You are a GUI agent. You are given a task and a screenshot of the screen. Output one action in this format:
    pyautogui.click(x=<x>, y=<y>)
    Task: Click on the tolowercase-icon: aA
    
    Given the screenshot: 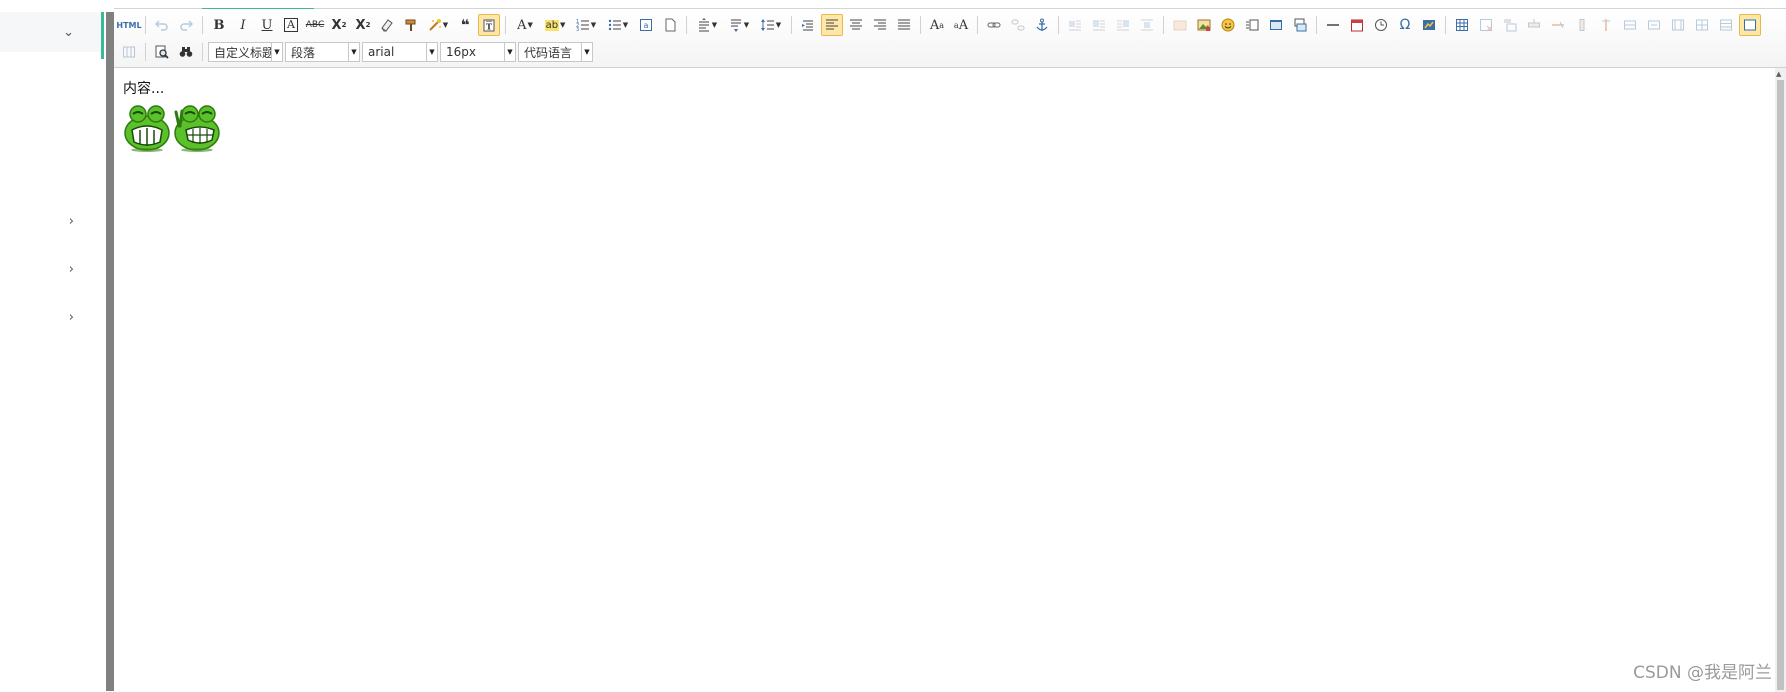 What is the action you would take?
    pyautogui.click(x=961, y=25)
    